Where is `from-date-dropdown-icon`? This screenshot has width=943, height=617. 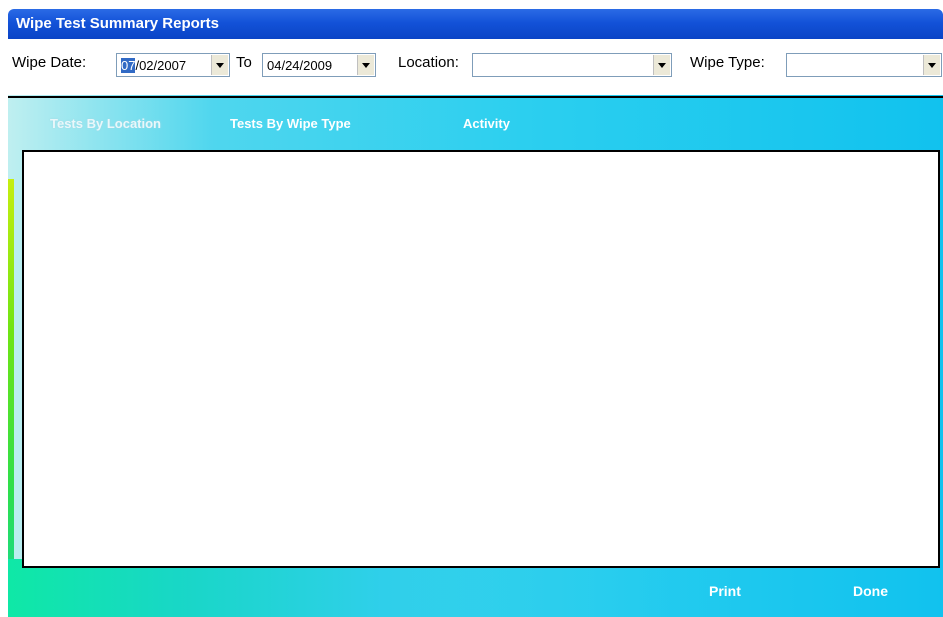 from-date-dropdown-icon is located at coordinates (219, 65).